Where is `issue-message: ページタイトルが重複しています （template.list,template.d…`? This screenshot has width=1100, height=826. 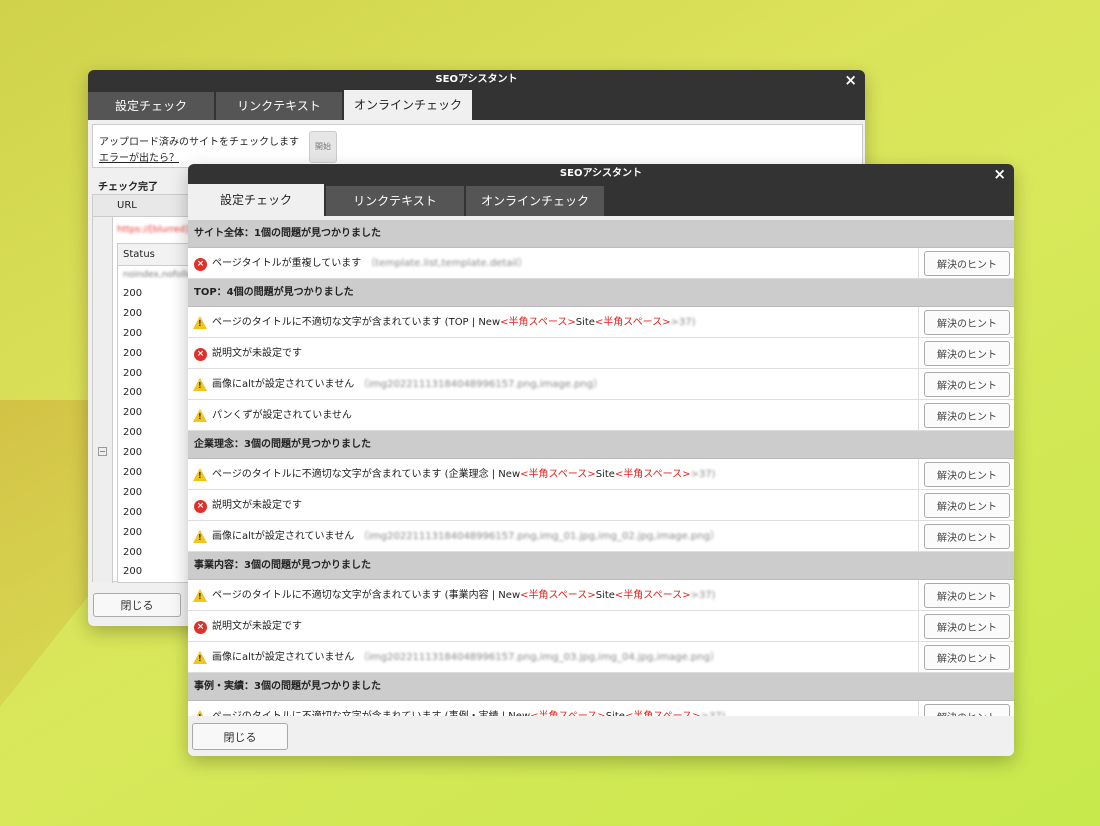 issue-message: ページタイトルが重複しています （template.list,template.d… is located at coordinates (565, 263).